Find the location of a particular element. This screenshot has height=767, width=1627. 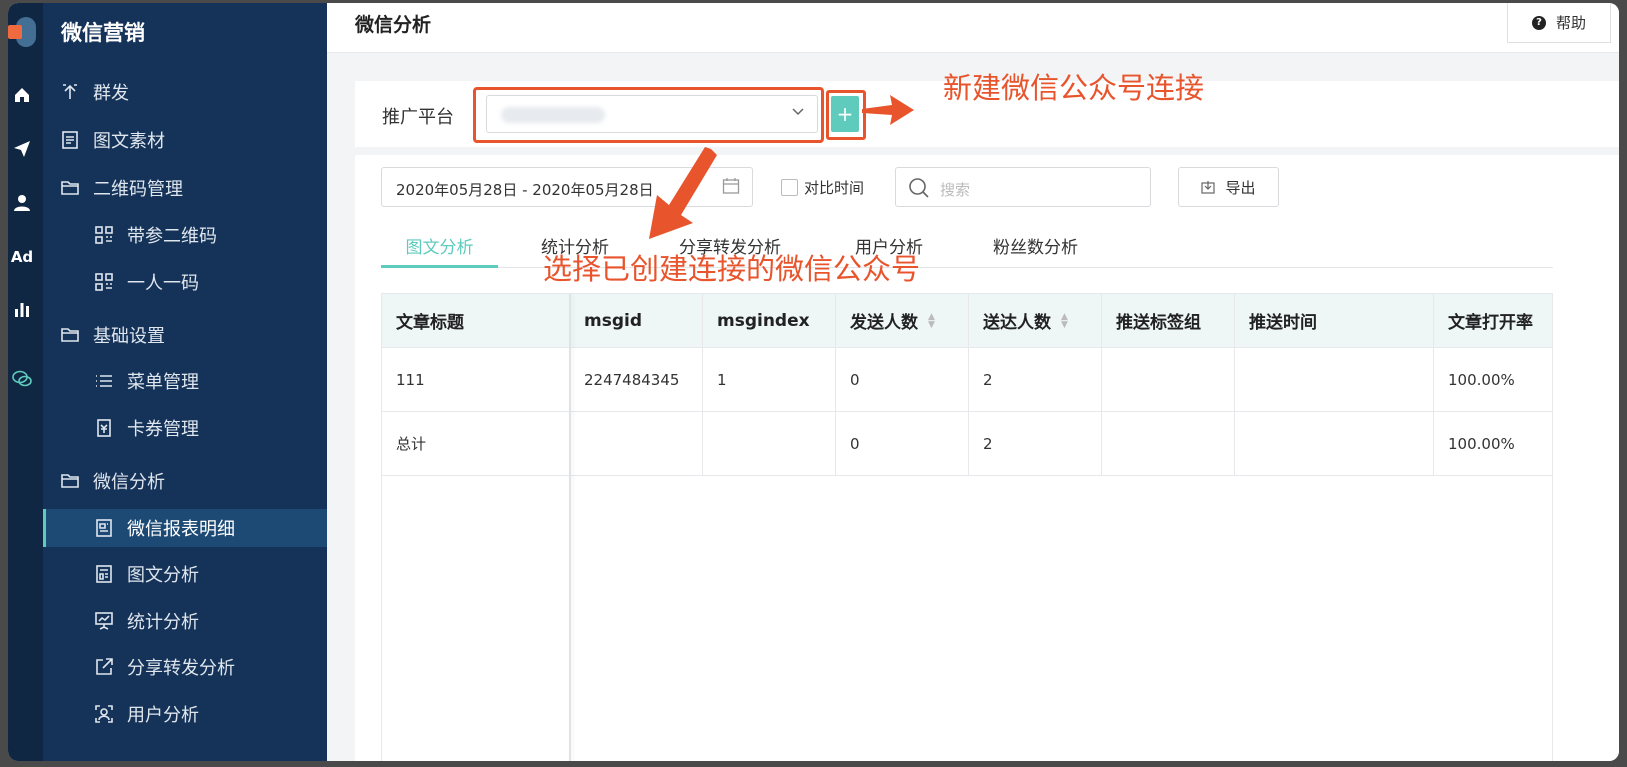

platform-label: 推广平台 is located at coordinates (418, 117).